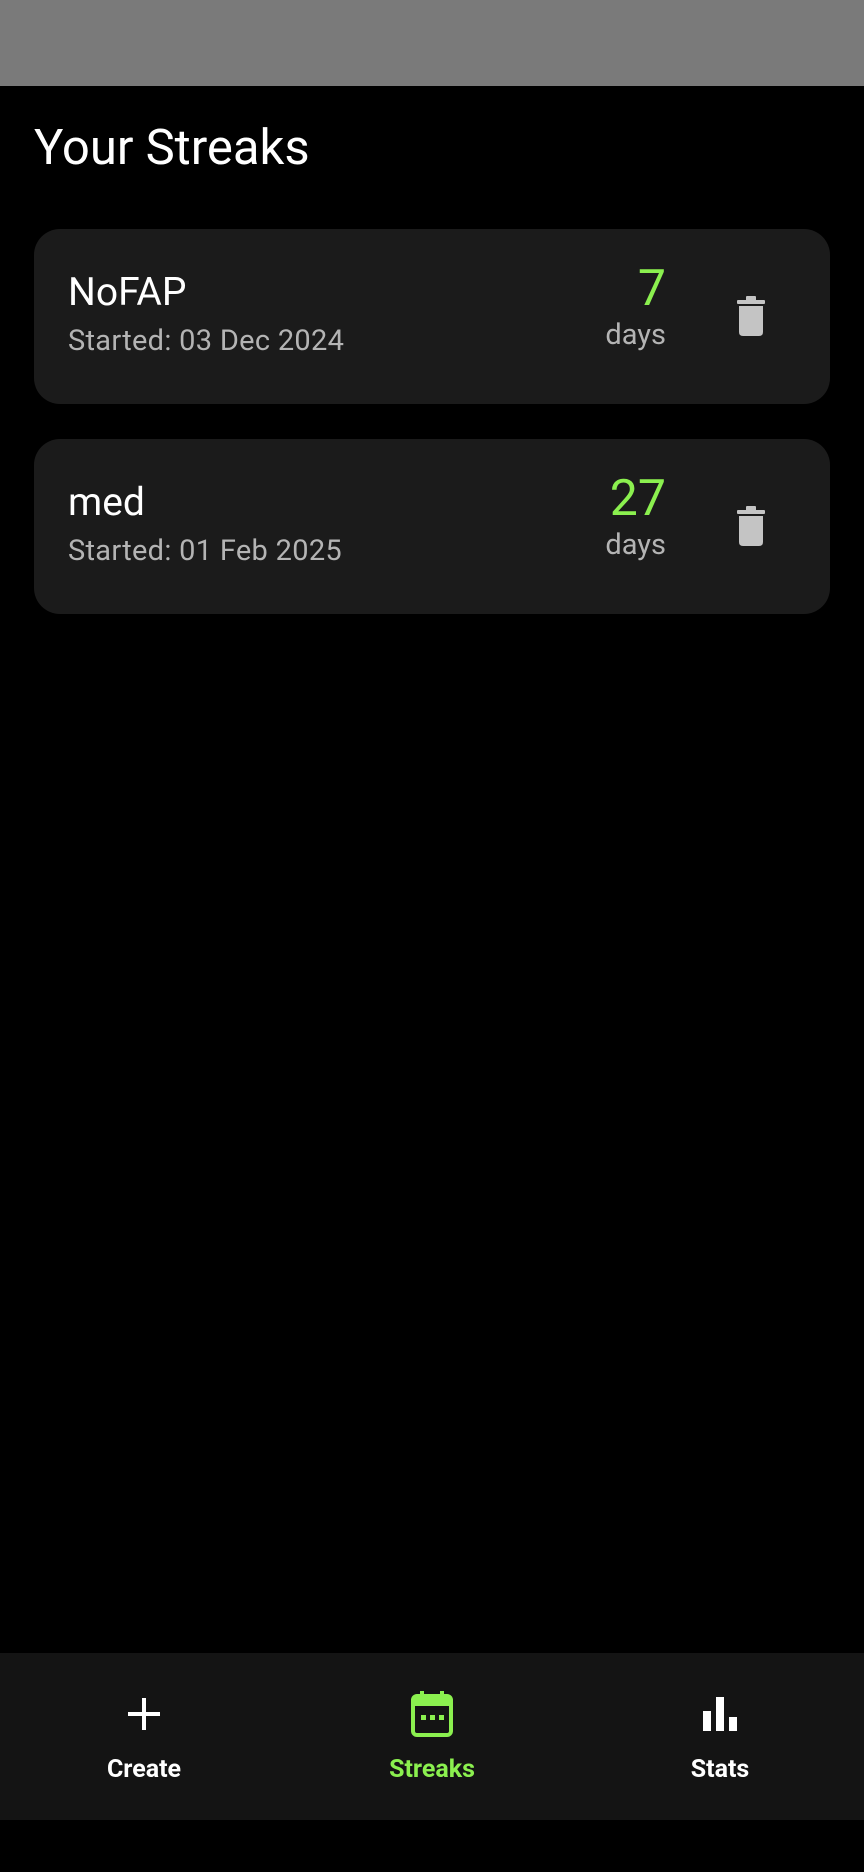 This screenshot has width=864, height=1872. Describe the element at coordinates (206, 341) in the screenshot. I see `streak-start-date: Started: 03 Dec 2024` at that location.